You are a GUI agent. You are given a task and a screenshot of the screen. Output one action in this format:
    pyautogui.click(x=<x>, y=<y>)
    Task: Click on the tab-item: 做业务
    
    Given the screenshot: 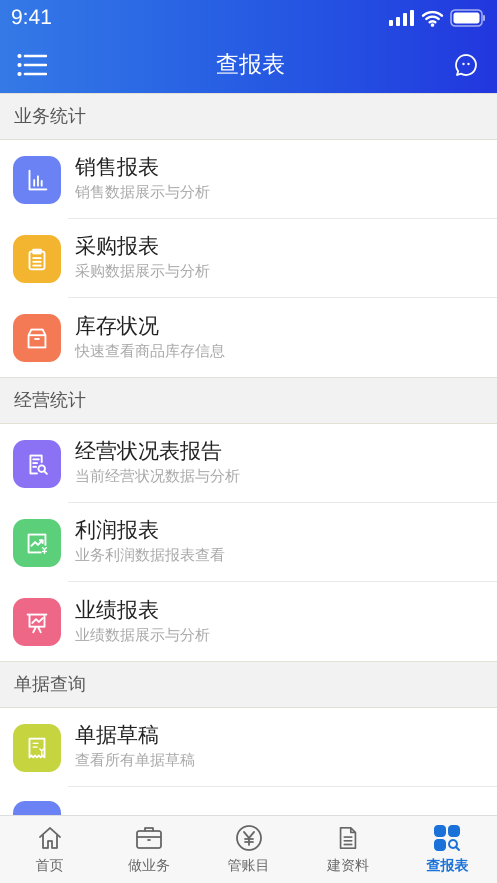 What is the action you would take?
    pyautogui.click(x=149, y=849)
    